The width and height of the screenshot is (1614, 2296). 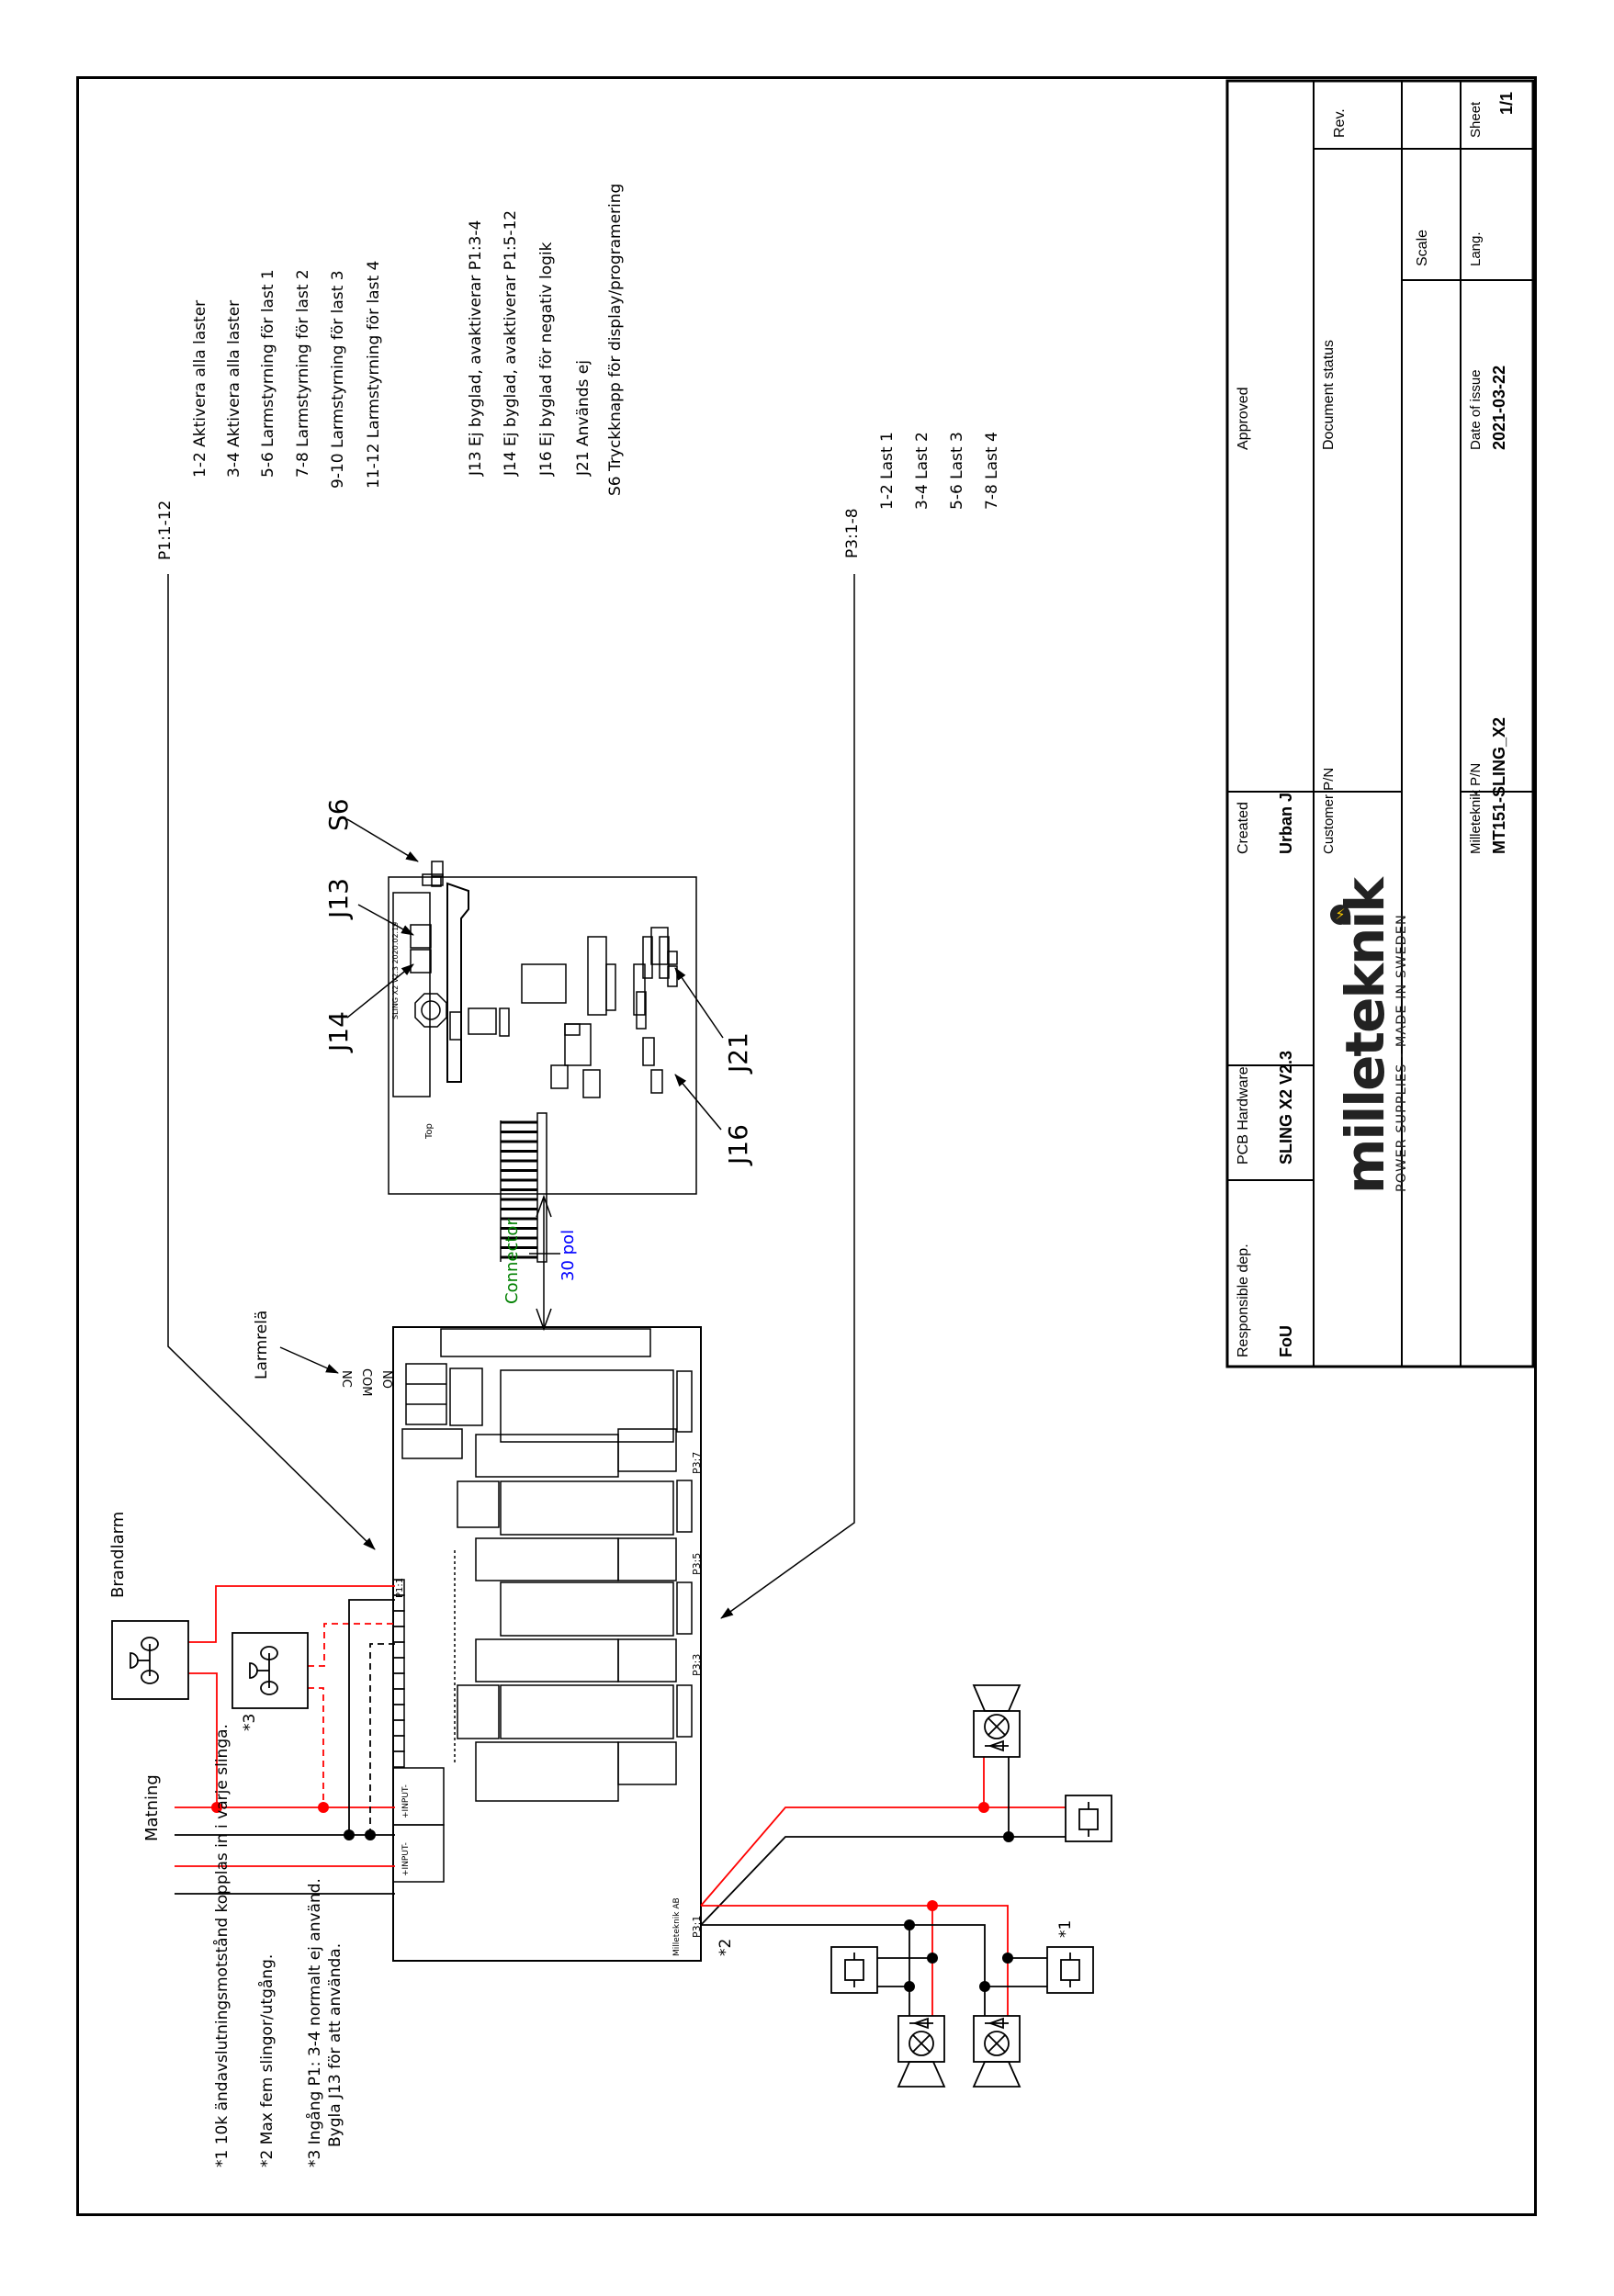 What do you see at coordinates (476, 347) in the screenshot?
I see `jumper-note-j13: J13 Ej byglad, avaktiverar P1:3-4` at bounding box center [476, 347].